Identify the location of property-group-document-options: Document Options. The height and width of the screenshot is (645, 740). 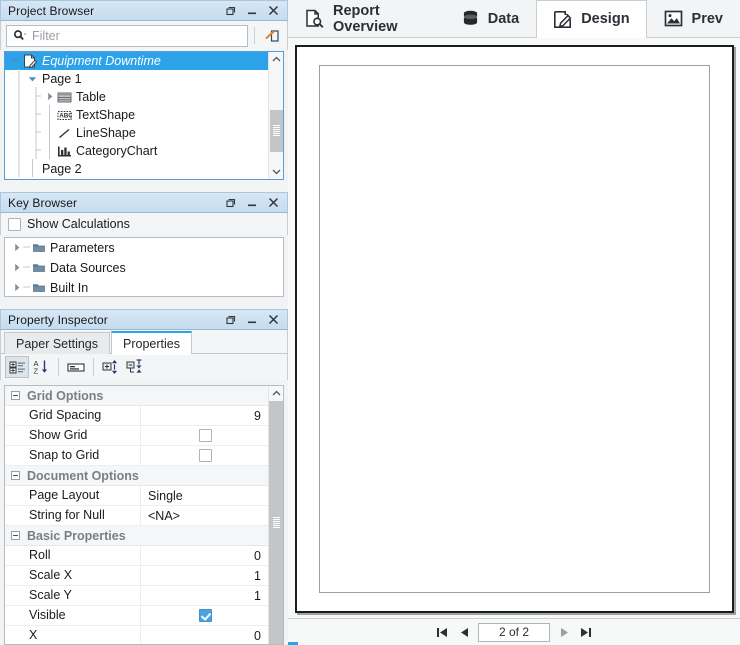
(136, 476).